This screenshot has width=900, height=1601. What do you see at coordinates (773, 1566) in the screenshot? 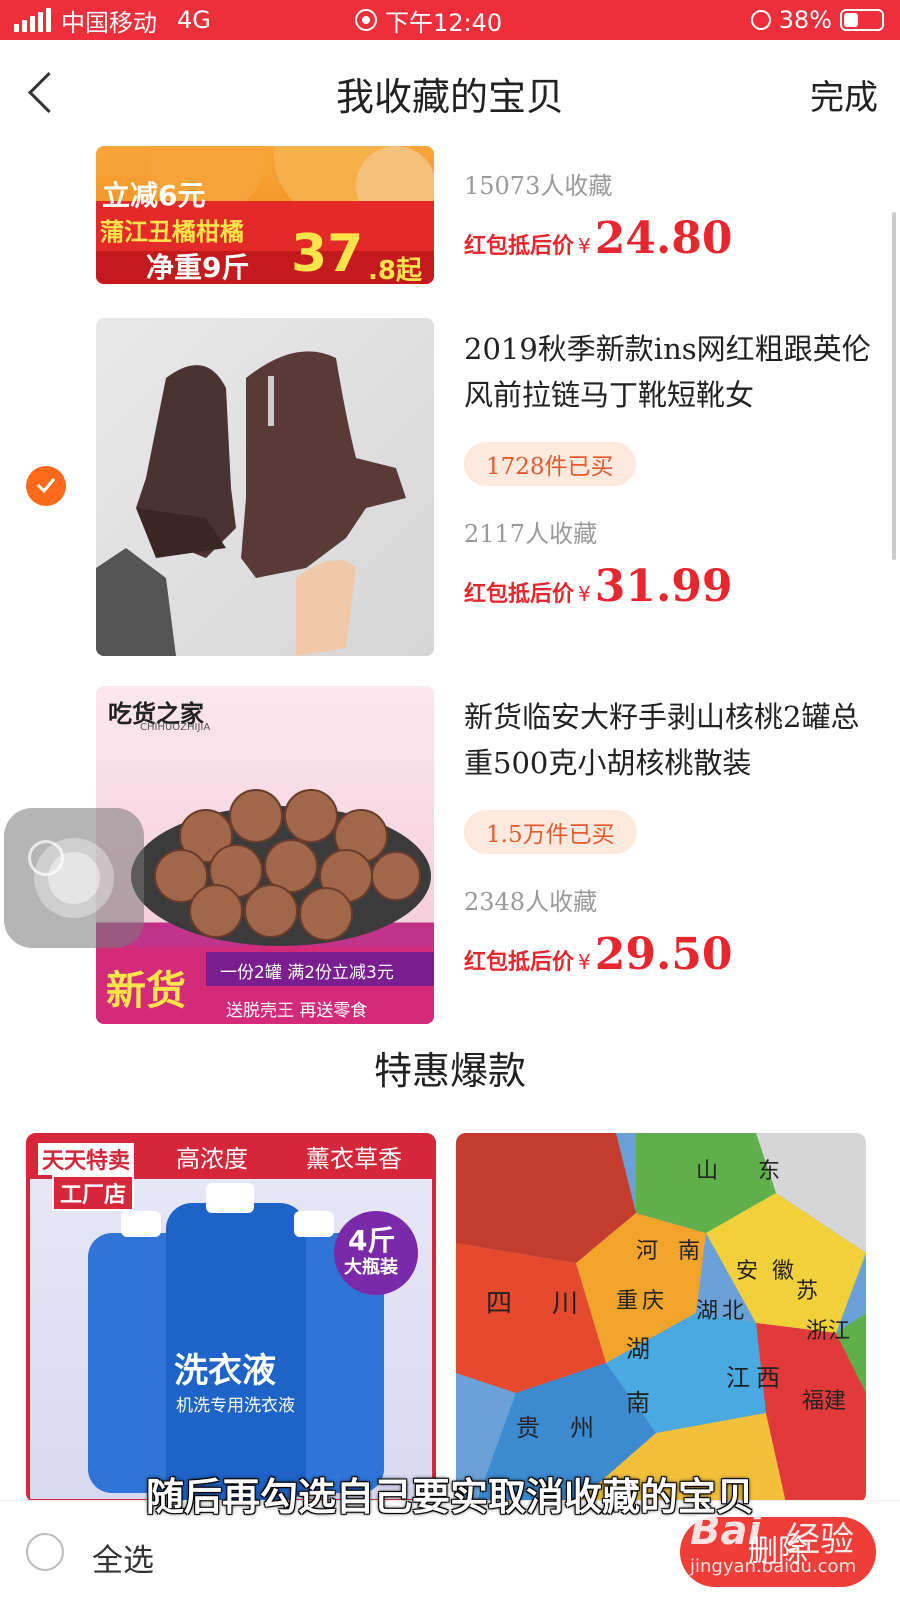
I see `watermark-url: jingyan.baidu.com` at bounding box center [773, 1566].